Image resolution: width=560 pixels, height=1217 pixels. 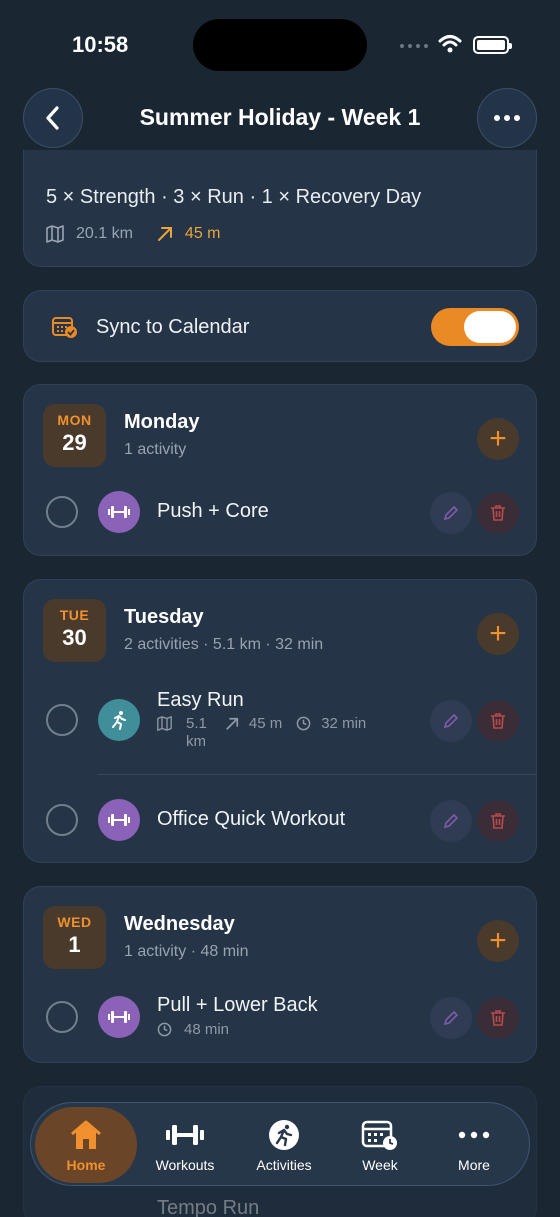 What do you see at coordinates (492, 45) in the screenshot?
I see `battery-icon` at bounding box center [492, 45].